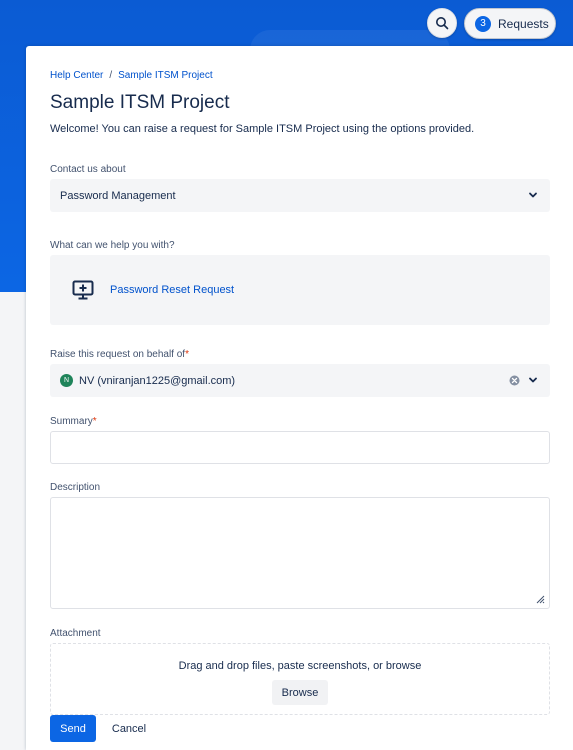 The image size is (573, 750). Describe the element at coordinates (300, 380) in the screenshot. I see `behalf-select: N NV (vniranjan1225@gmail.com)` at that location.